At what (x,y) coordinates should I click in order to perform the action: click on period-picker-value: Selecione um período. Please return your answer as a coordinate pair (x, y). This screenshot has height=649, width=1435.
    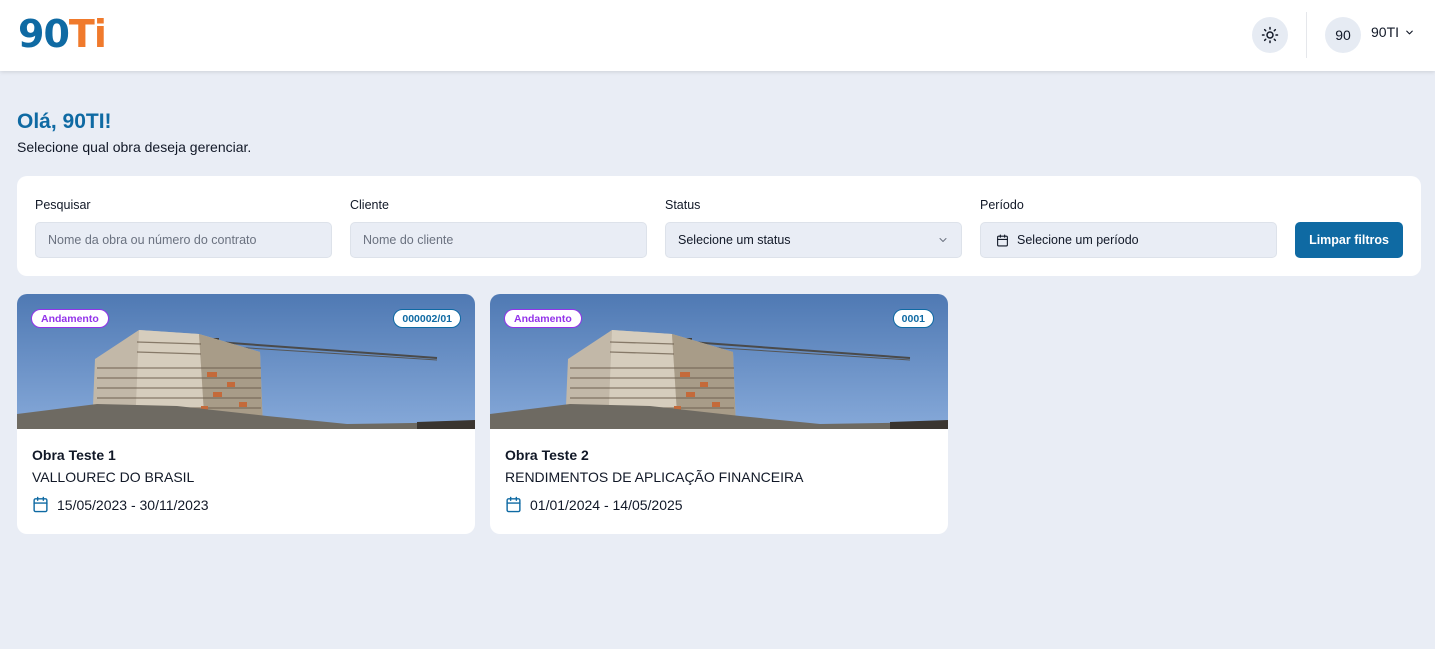
    Looking at the image, I should click on (1078, 240).